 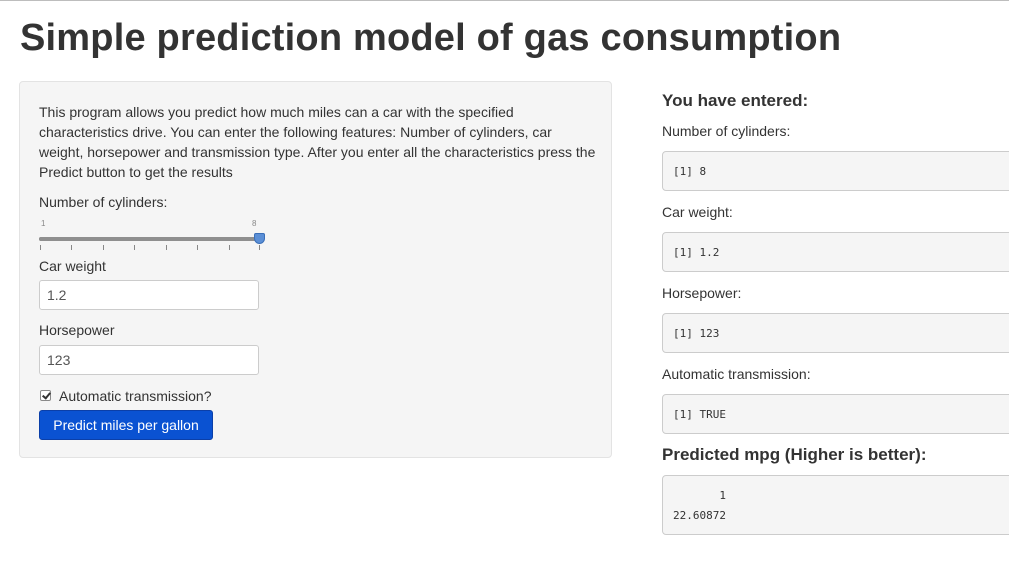 What do you see at coordinates (254, 223) in the screenshot?
I see `slider-max-label: 8` at bounding box center [254, 223].